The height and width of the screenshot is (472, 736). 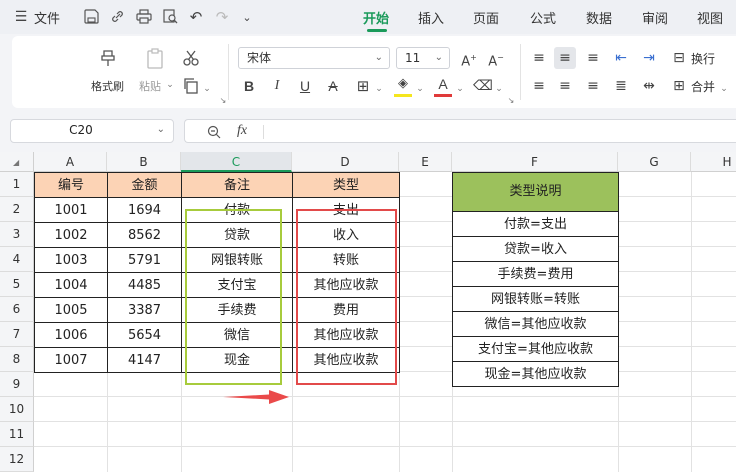 What do you see at coordinates (496, 58) in the screenshot?
I see `decrease-font-icon: A−` at bounding box center [496, 58].